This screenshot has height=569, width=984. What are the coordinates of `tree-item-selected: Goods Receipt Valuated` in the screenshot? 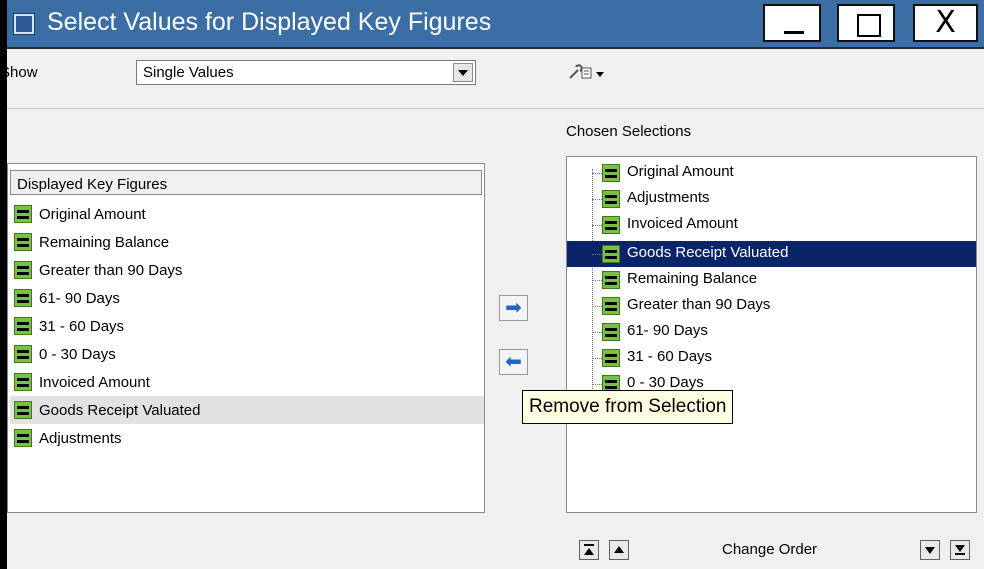 It's located at (771, 254).